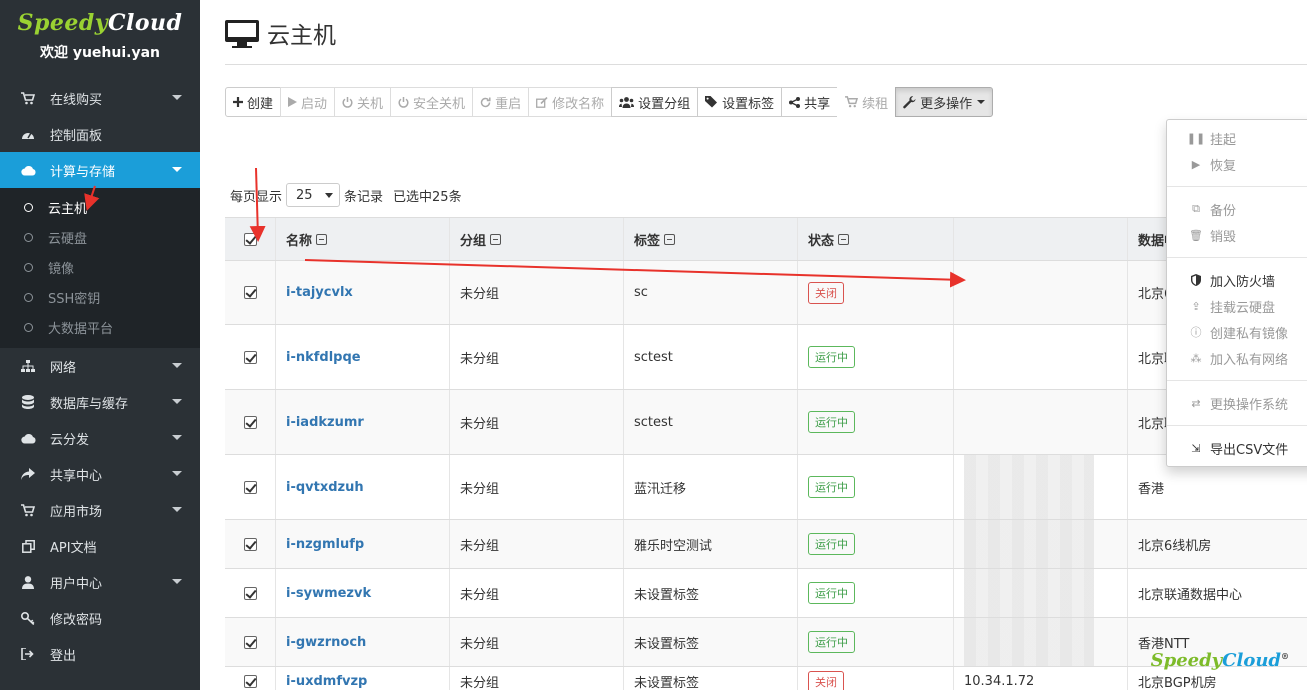 This screenshot has height=690, width=1307. I want to click on speedycloud-logo: SpeedyCloud, so click(100, 23).